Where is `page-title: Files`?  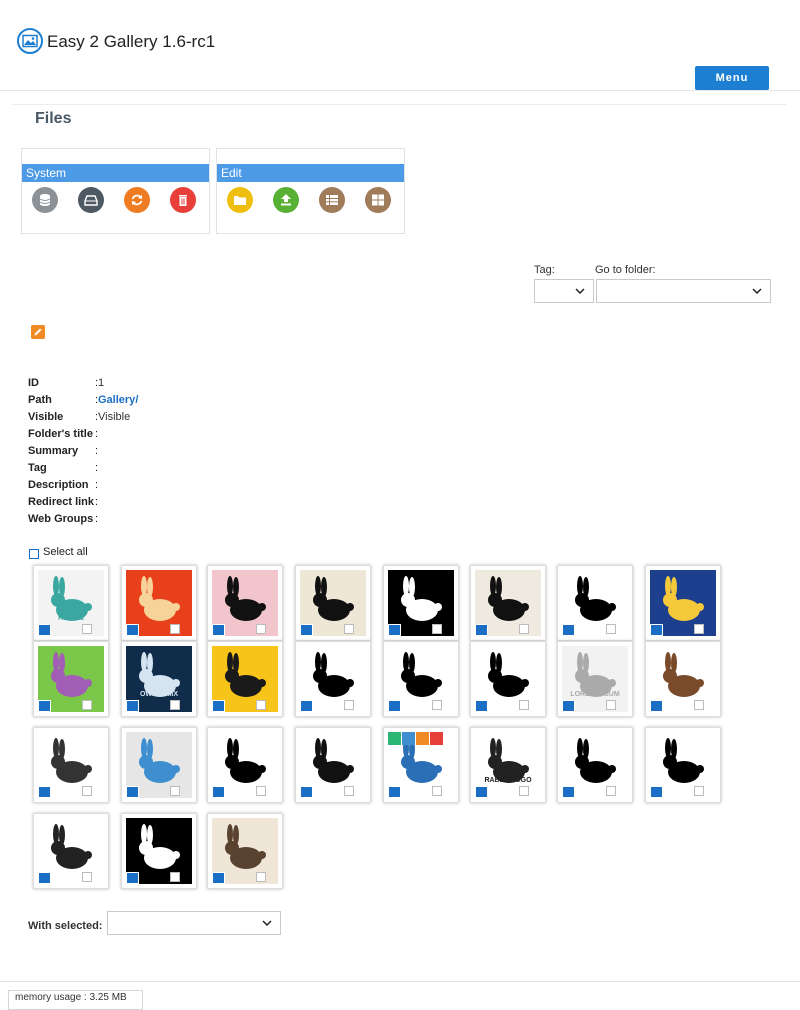 page-title: Files is located at coordinates (53, 118).